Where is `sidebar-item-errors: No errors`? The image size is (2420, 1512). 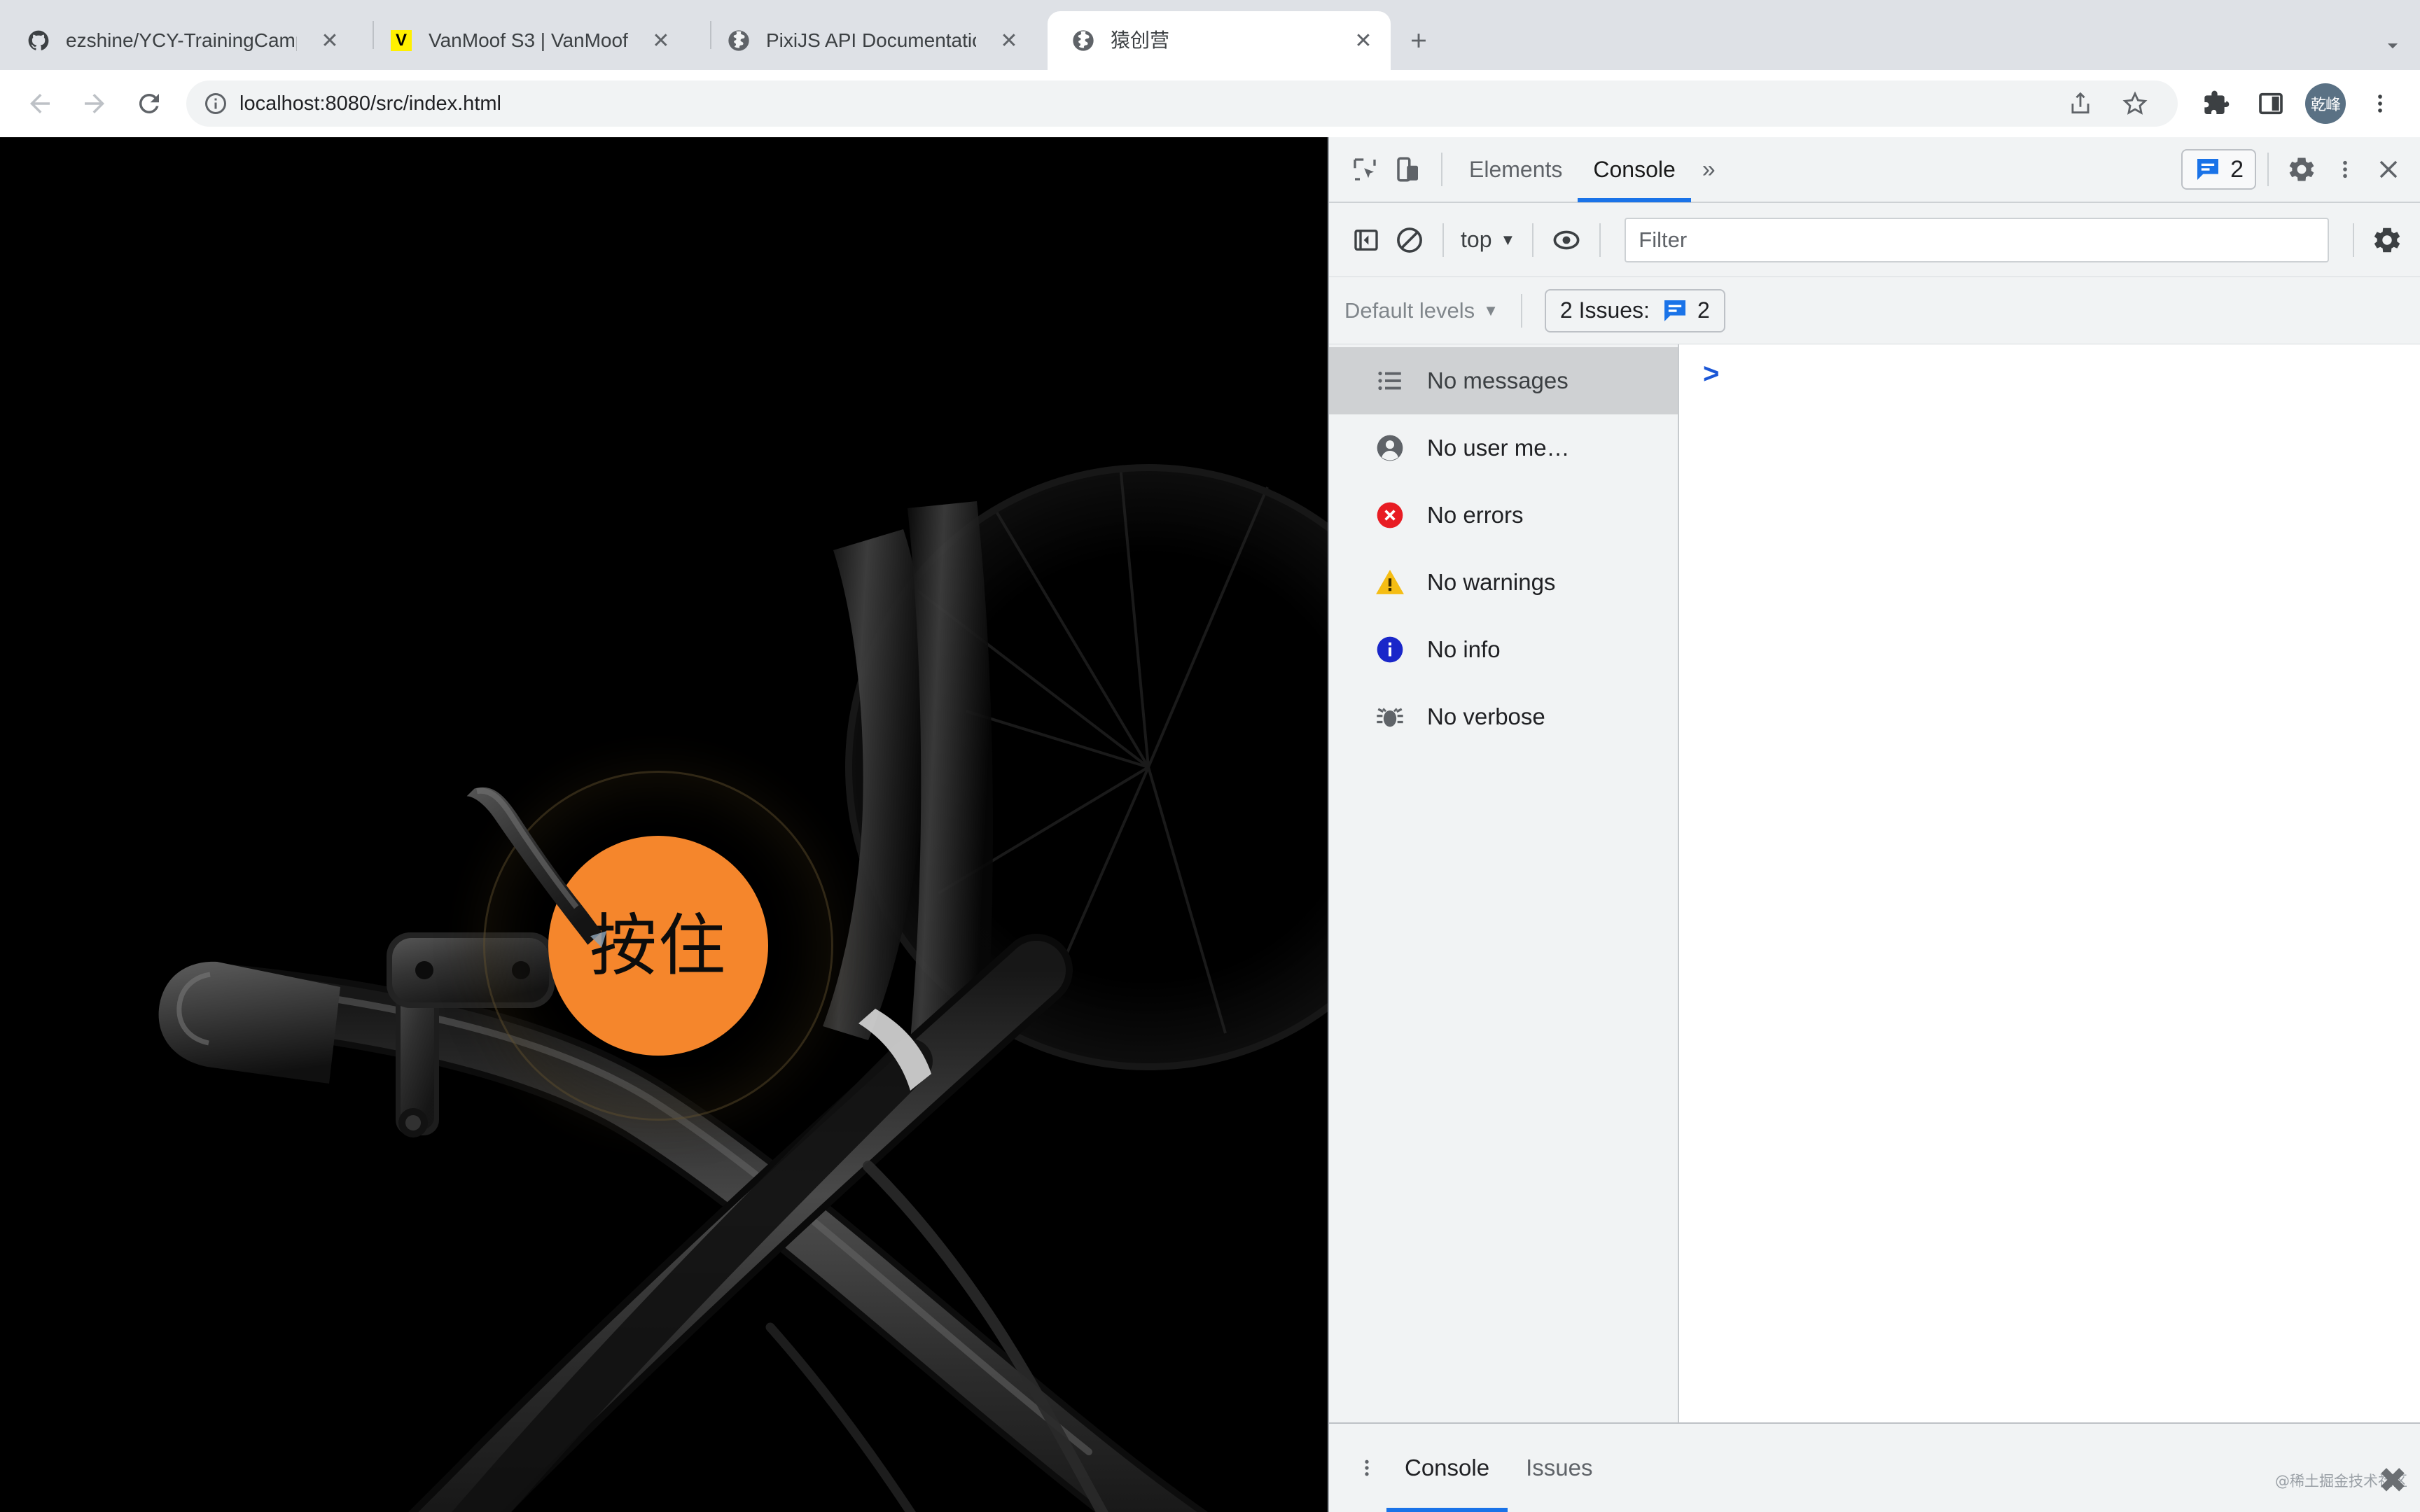 sidebar-item-errors: No errors is located at coordinates (1503, 515).